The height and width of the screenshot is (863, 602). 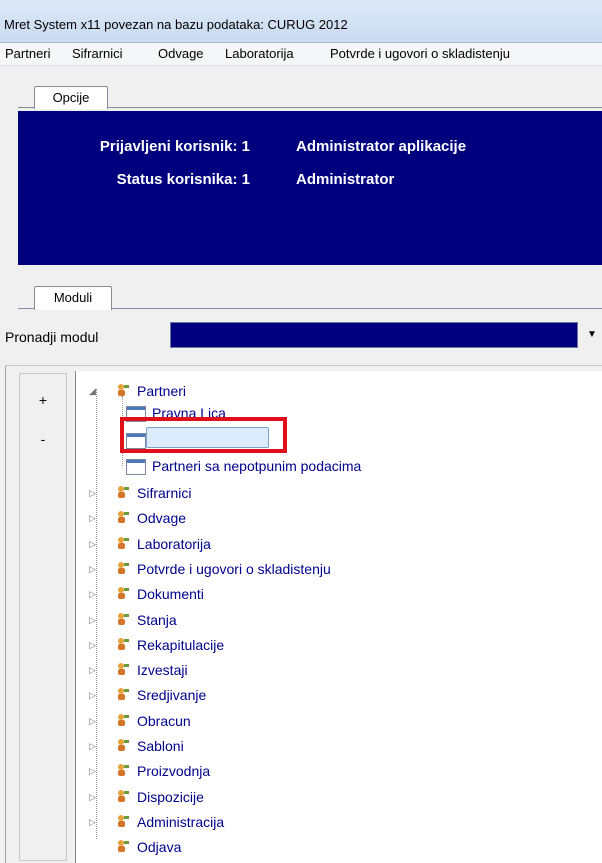 I want to click on logged-user-label: Prijavljeni korisnik: 1, so click(x=174, y=146).